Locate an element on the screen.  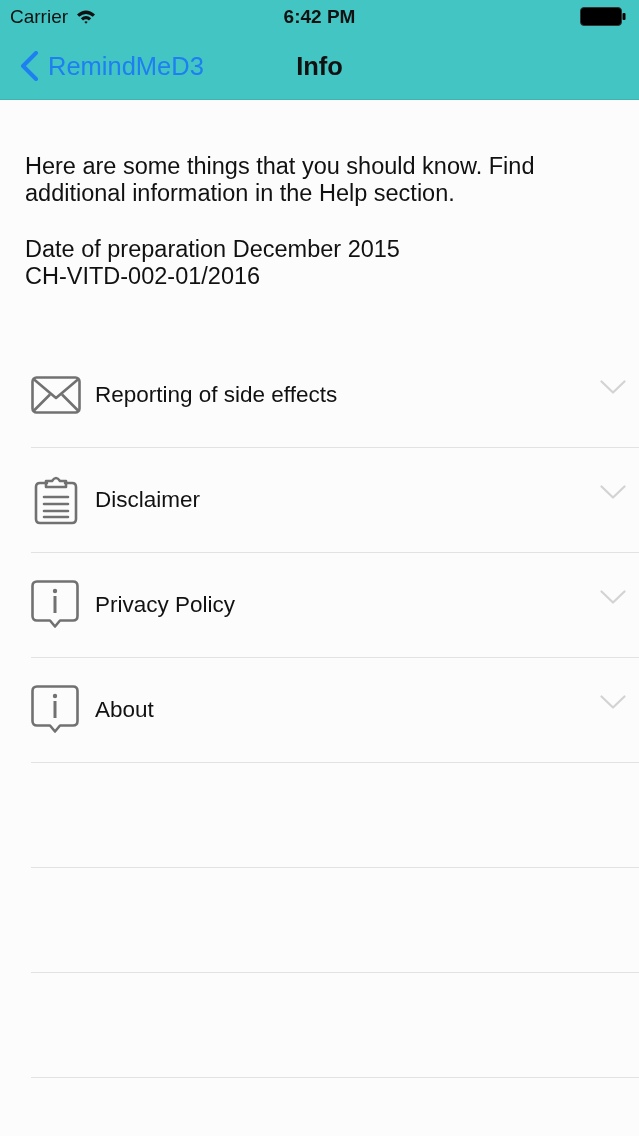
accordion-row: About is located at coordinates (335, 710).